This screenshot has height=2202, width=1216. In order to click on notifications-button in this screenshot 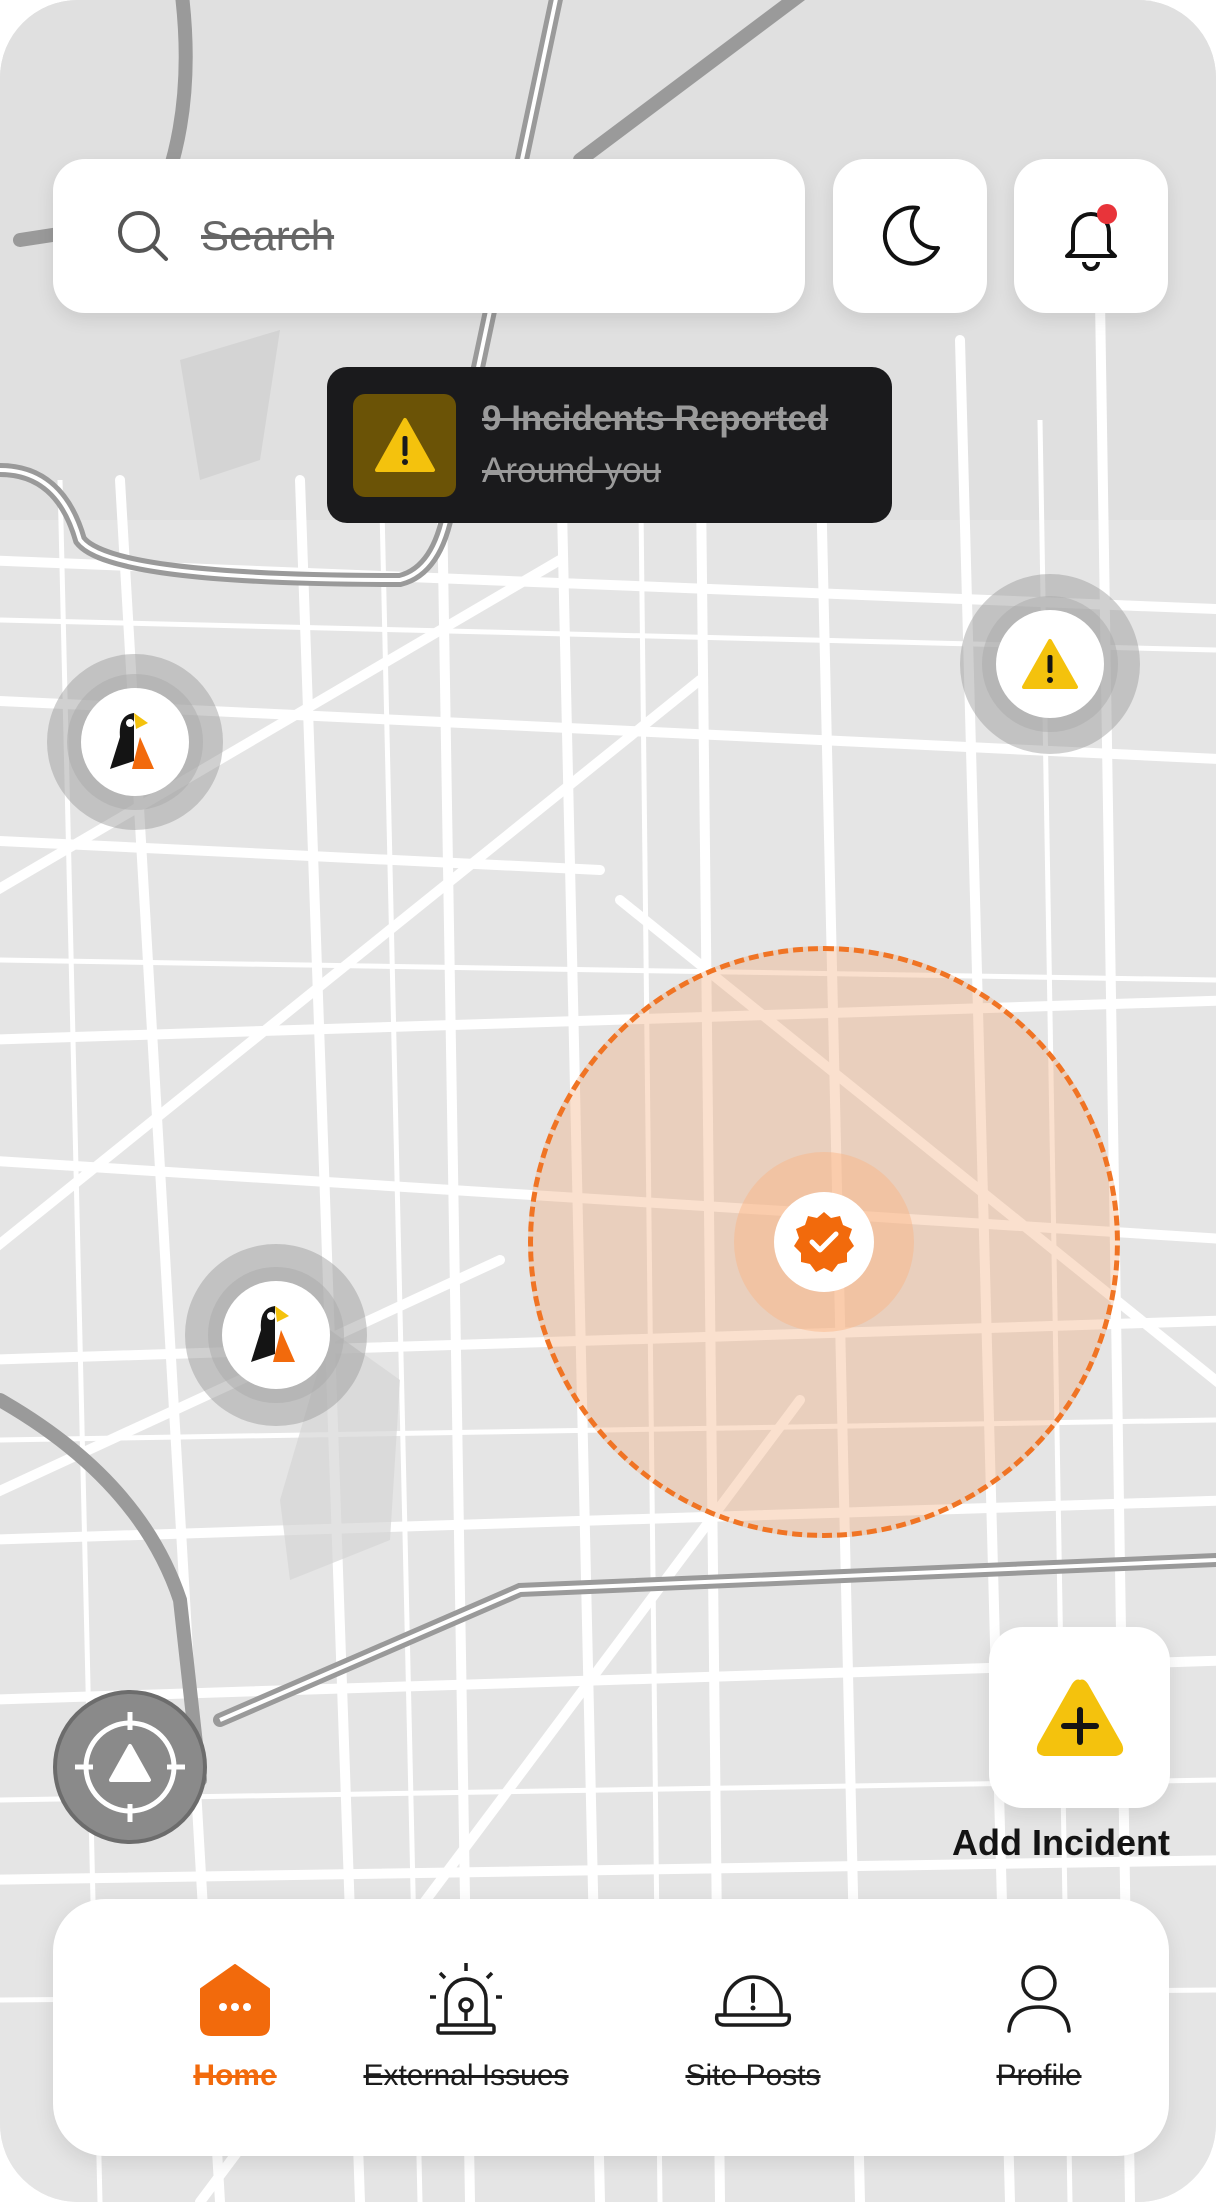, I will do `click(1091, 236)`.